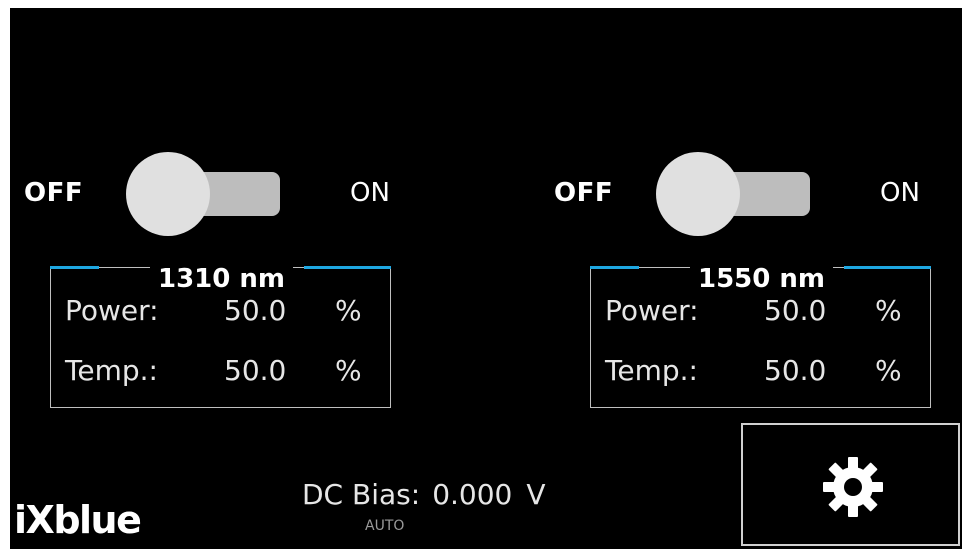 The image size is (962, 549). Describe the element at coordinates (472, 494) in the screenshot. I see `dc-bias-value: 0.000` at that location.